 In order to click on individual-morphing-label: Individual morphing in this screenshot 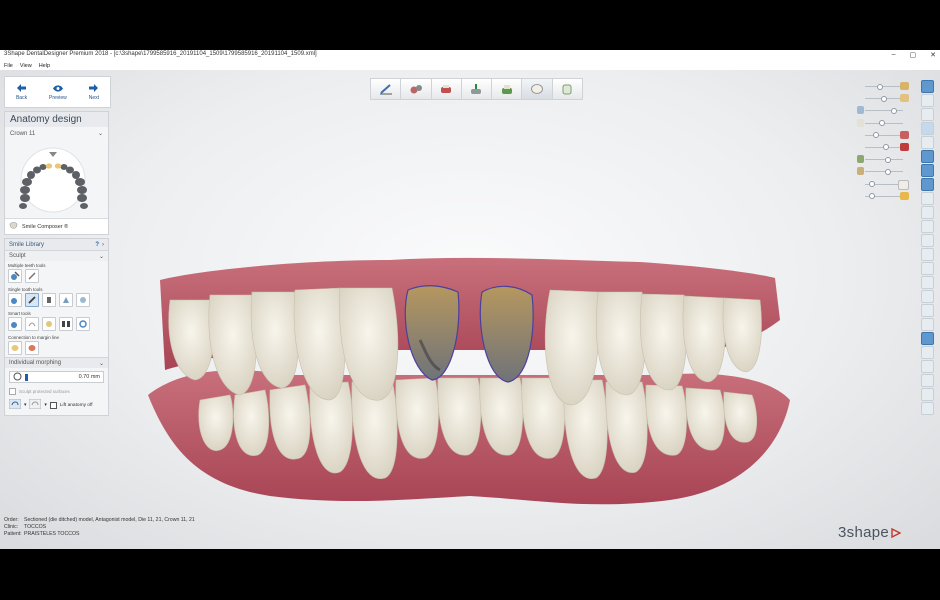, I will do `click(35, 363)`.